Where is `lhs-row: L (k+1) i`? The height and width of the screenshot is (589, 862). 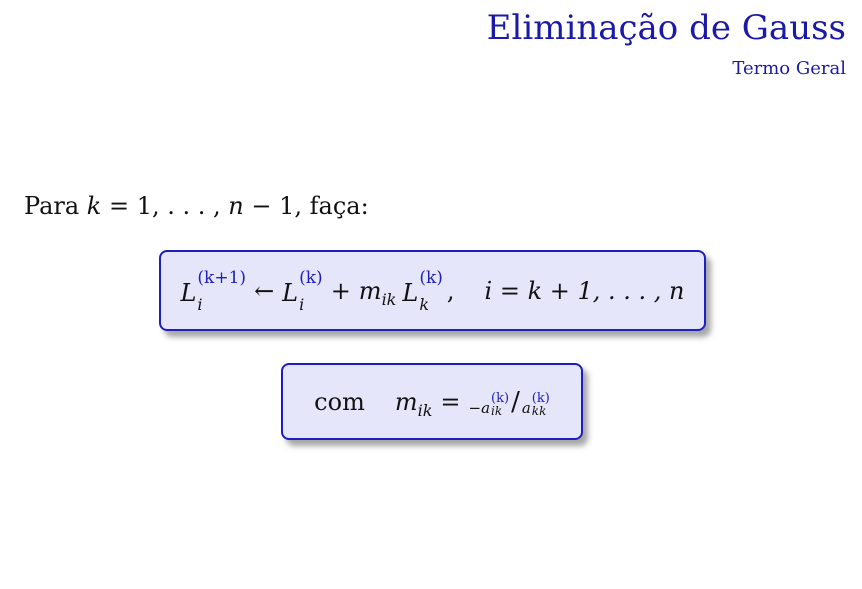 lhs-row: L (k+1) i is located at coordinates (213, 291).